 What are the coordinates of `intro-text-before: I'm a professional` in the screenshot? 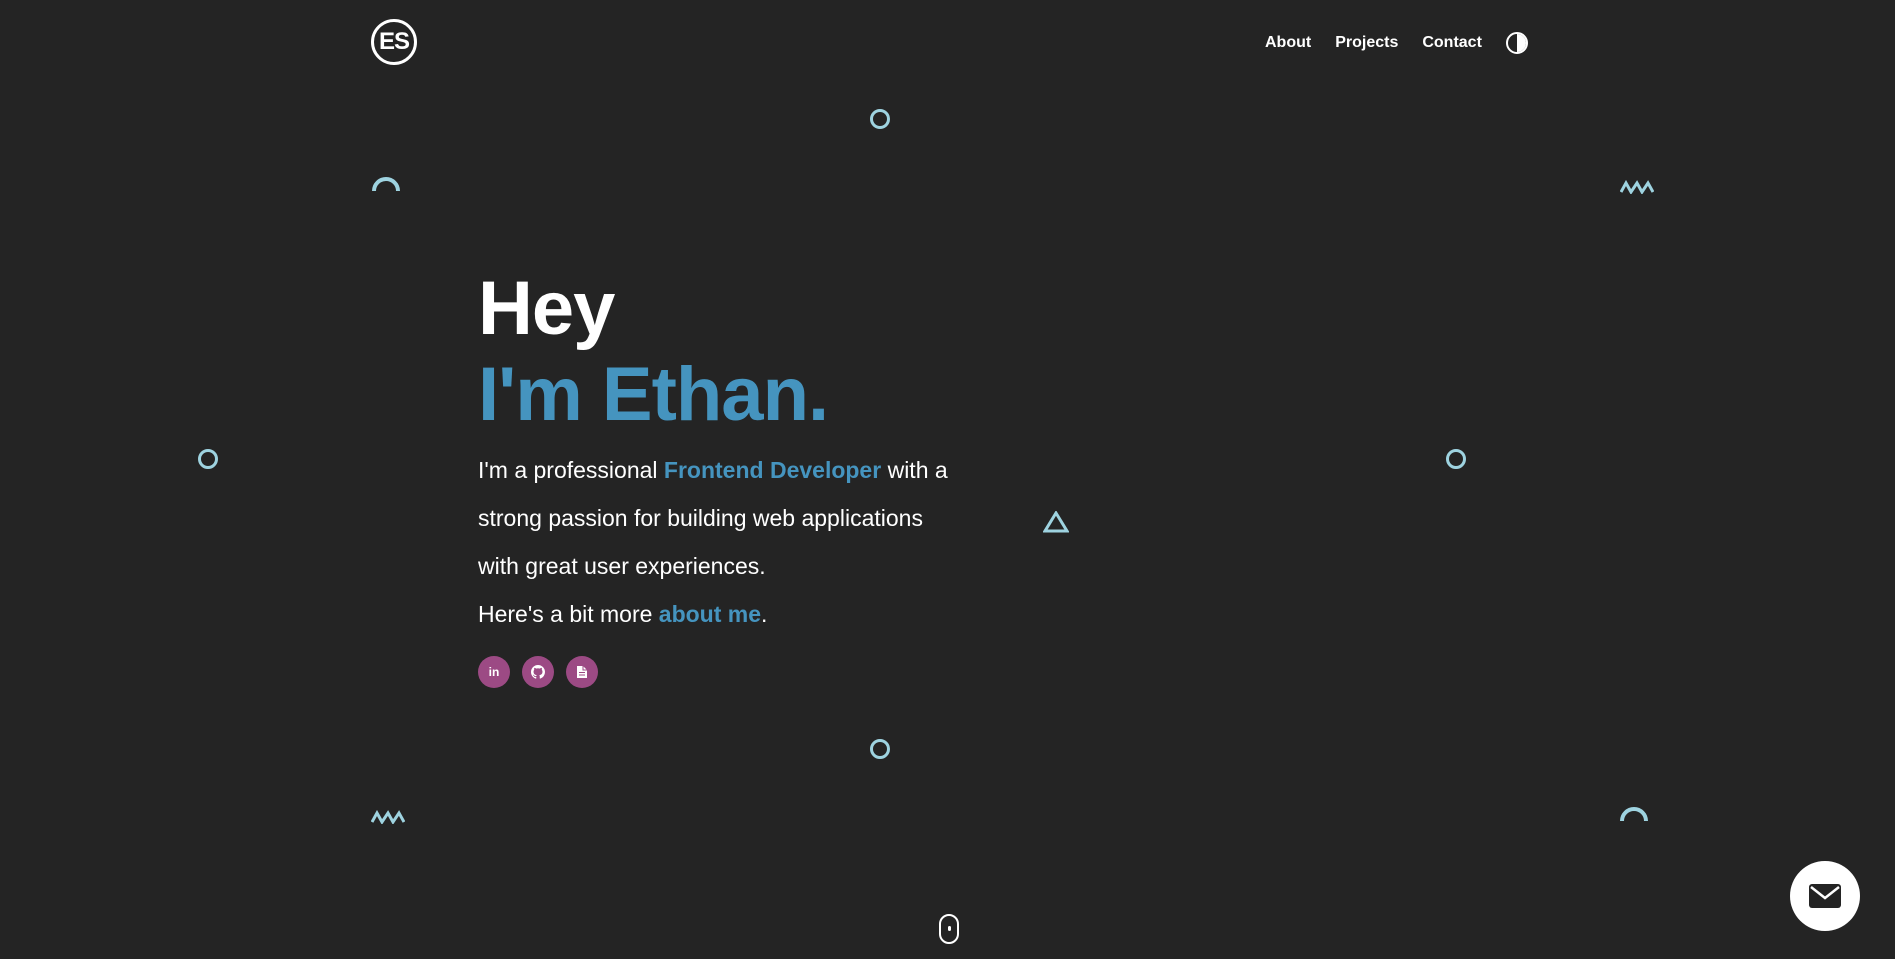 It's located at (571, 470).